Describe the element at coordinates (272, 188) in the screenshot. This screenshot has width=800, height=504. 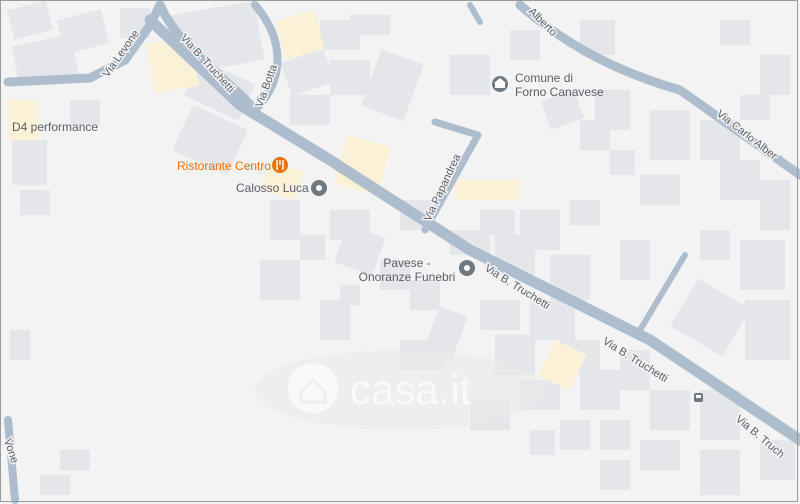
I see `poi-calosso-label: Calosso Luca` at that location.